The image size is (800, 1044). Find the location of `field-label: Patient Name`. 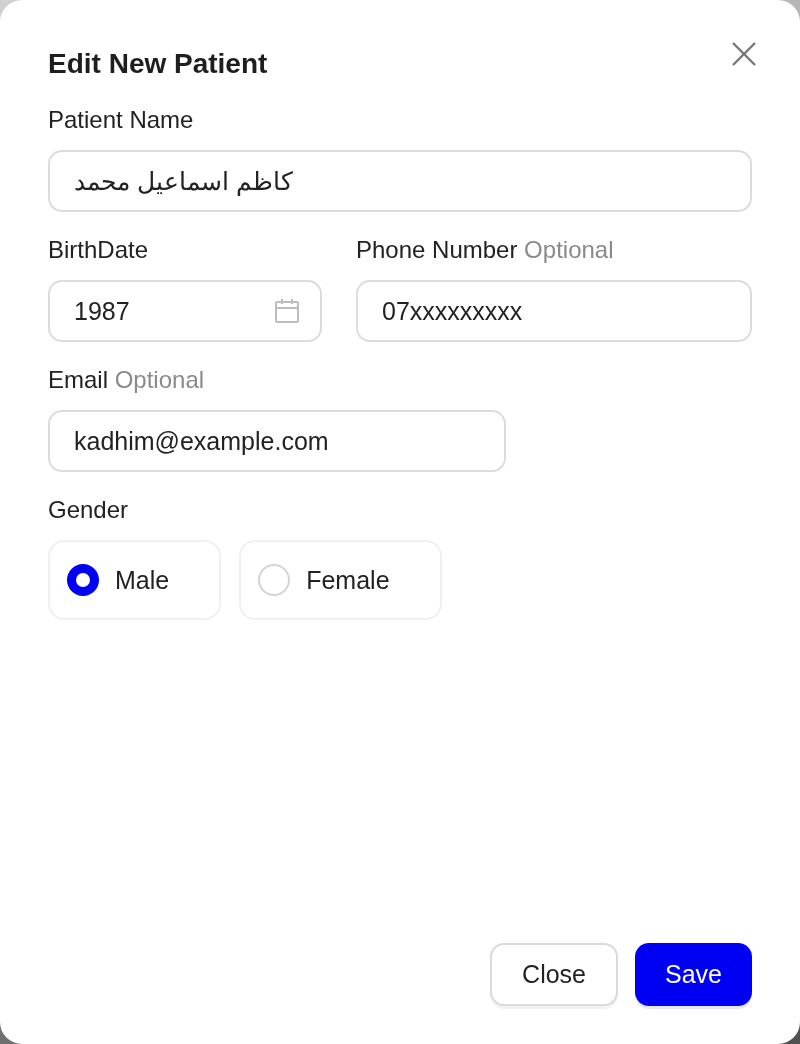

field-label: Patient Name is located at coordinates (121, 120).